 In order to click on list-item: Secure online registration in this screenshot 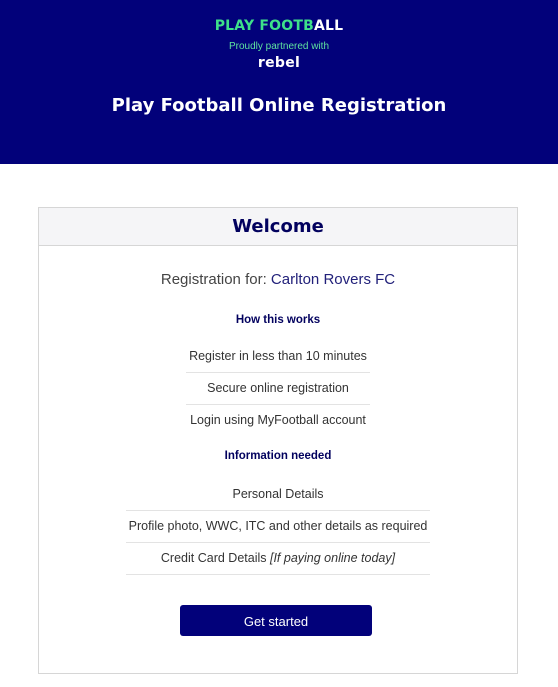, I will do `click(278, 389)`.